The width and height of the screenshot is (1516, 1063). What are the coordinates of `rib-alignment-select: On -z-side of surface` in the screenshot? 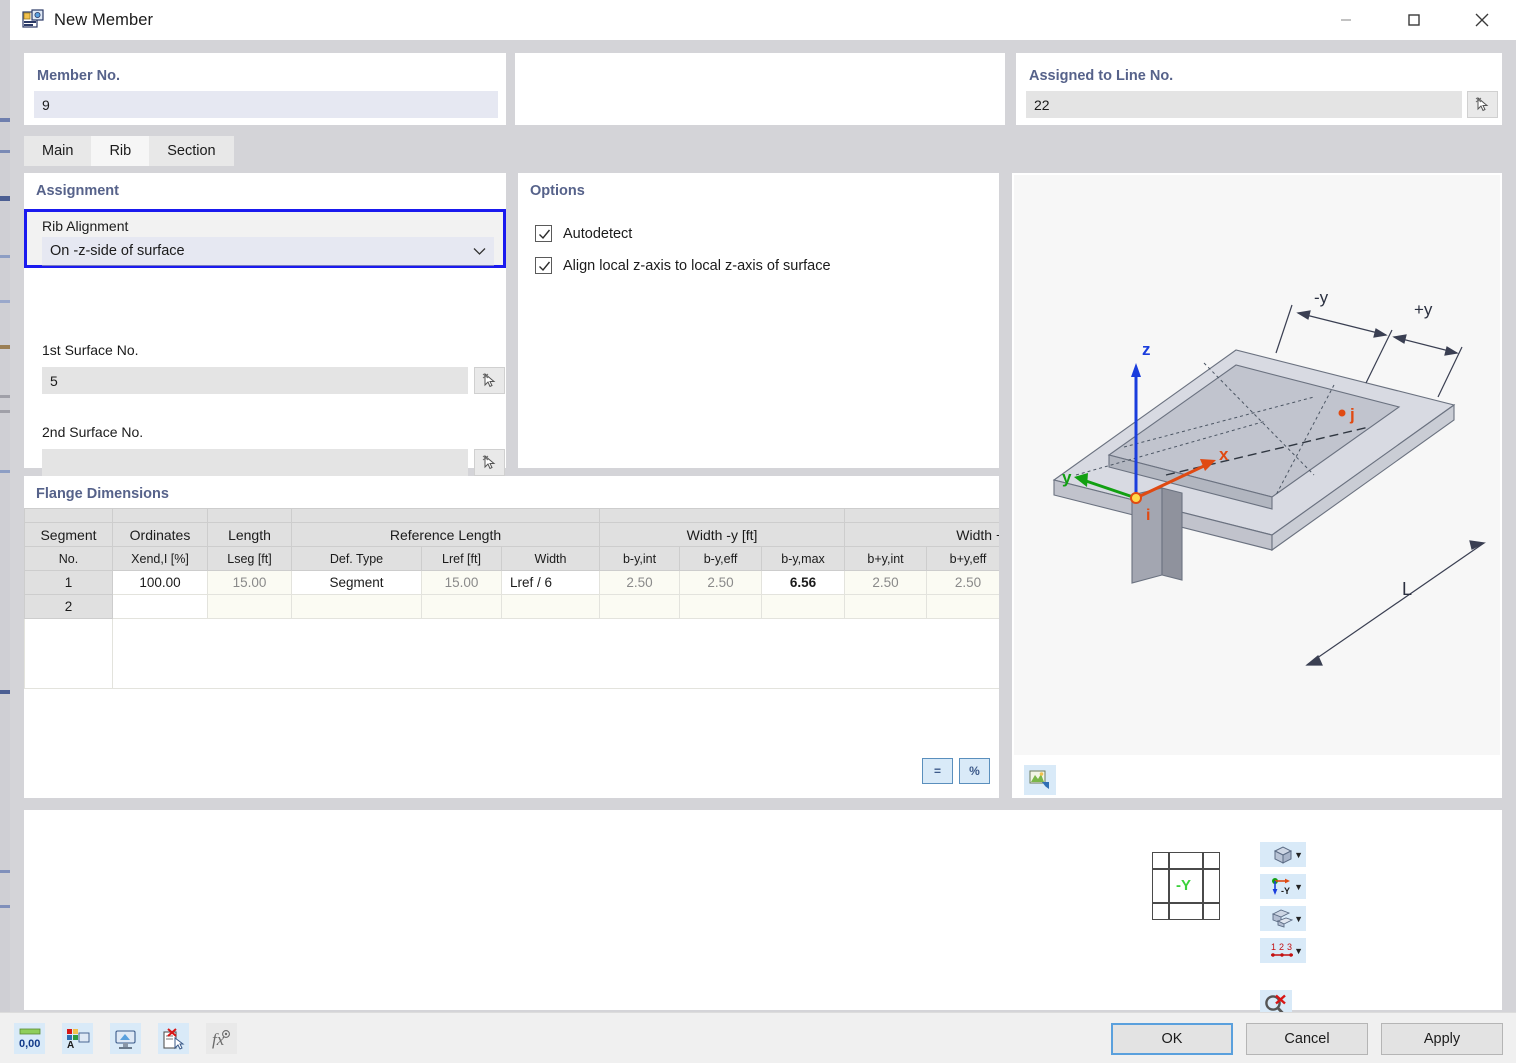 It's located at (268, 251).